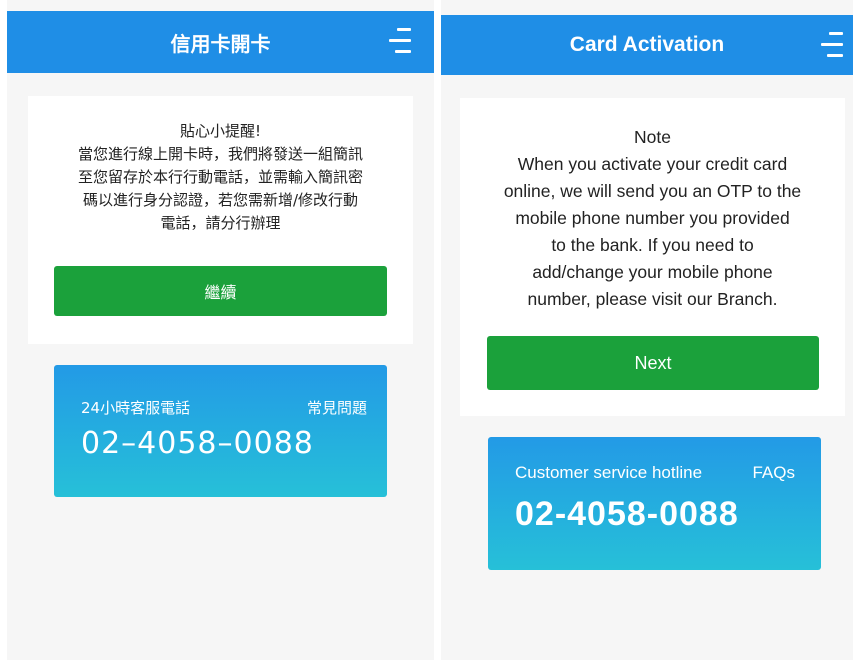 This screenshot has height=660, width=853. Describe the element at coordinates (136, 408) in the screenshot. I see `hotline-label: 24小時客服電話` at that location.